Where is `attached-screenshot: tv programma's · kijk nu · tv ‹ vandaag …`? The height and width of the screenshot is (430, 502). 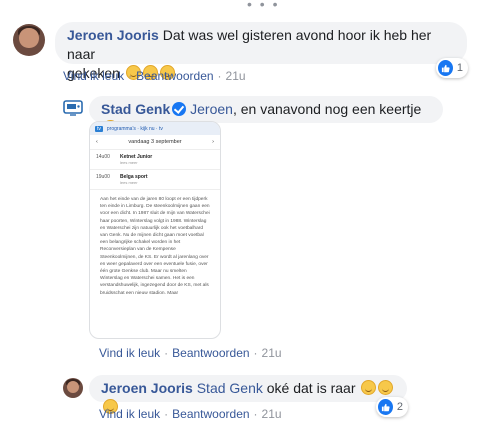 attached-screenshot: tv programma's · kijk nu · tv ‹ vandaag … is located at coordinates (155, 230).